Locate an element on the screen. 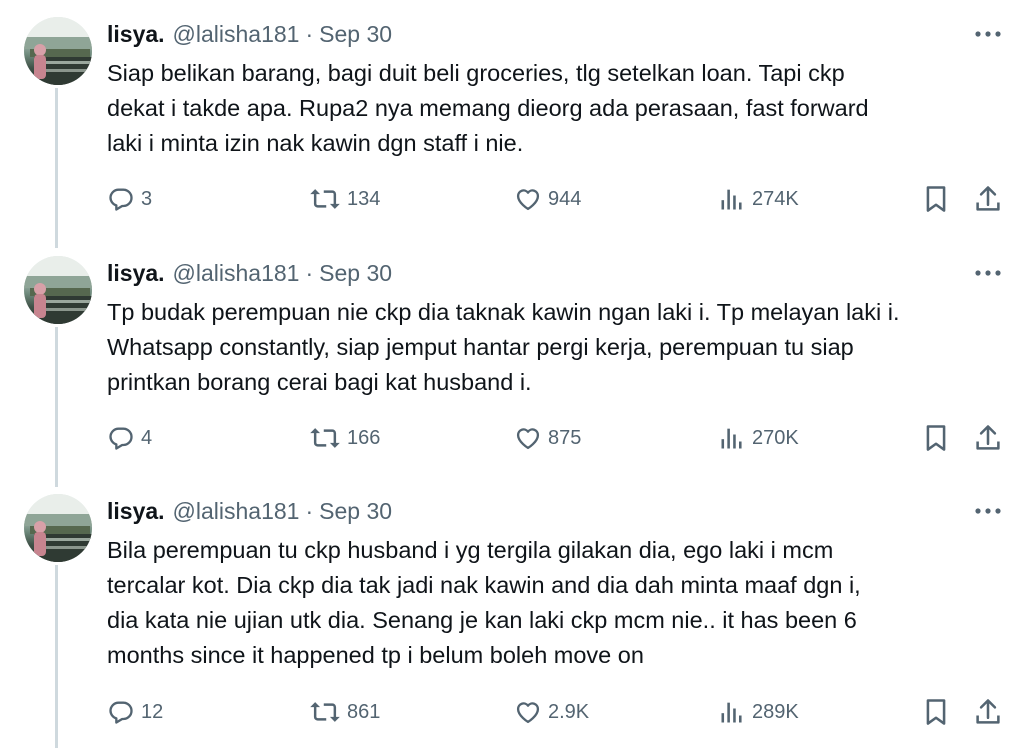 This screenshot has width=1024, height=748. views-button: 289K is located at coordinates (758, 712).